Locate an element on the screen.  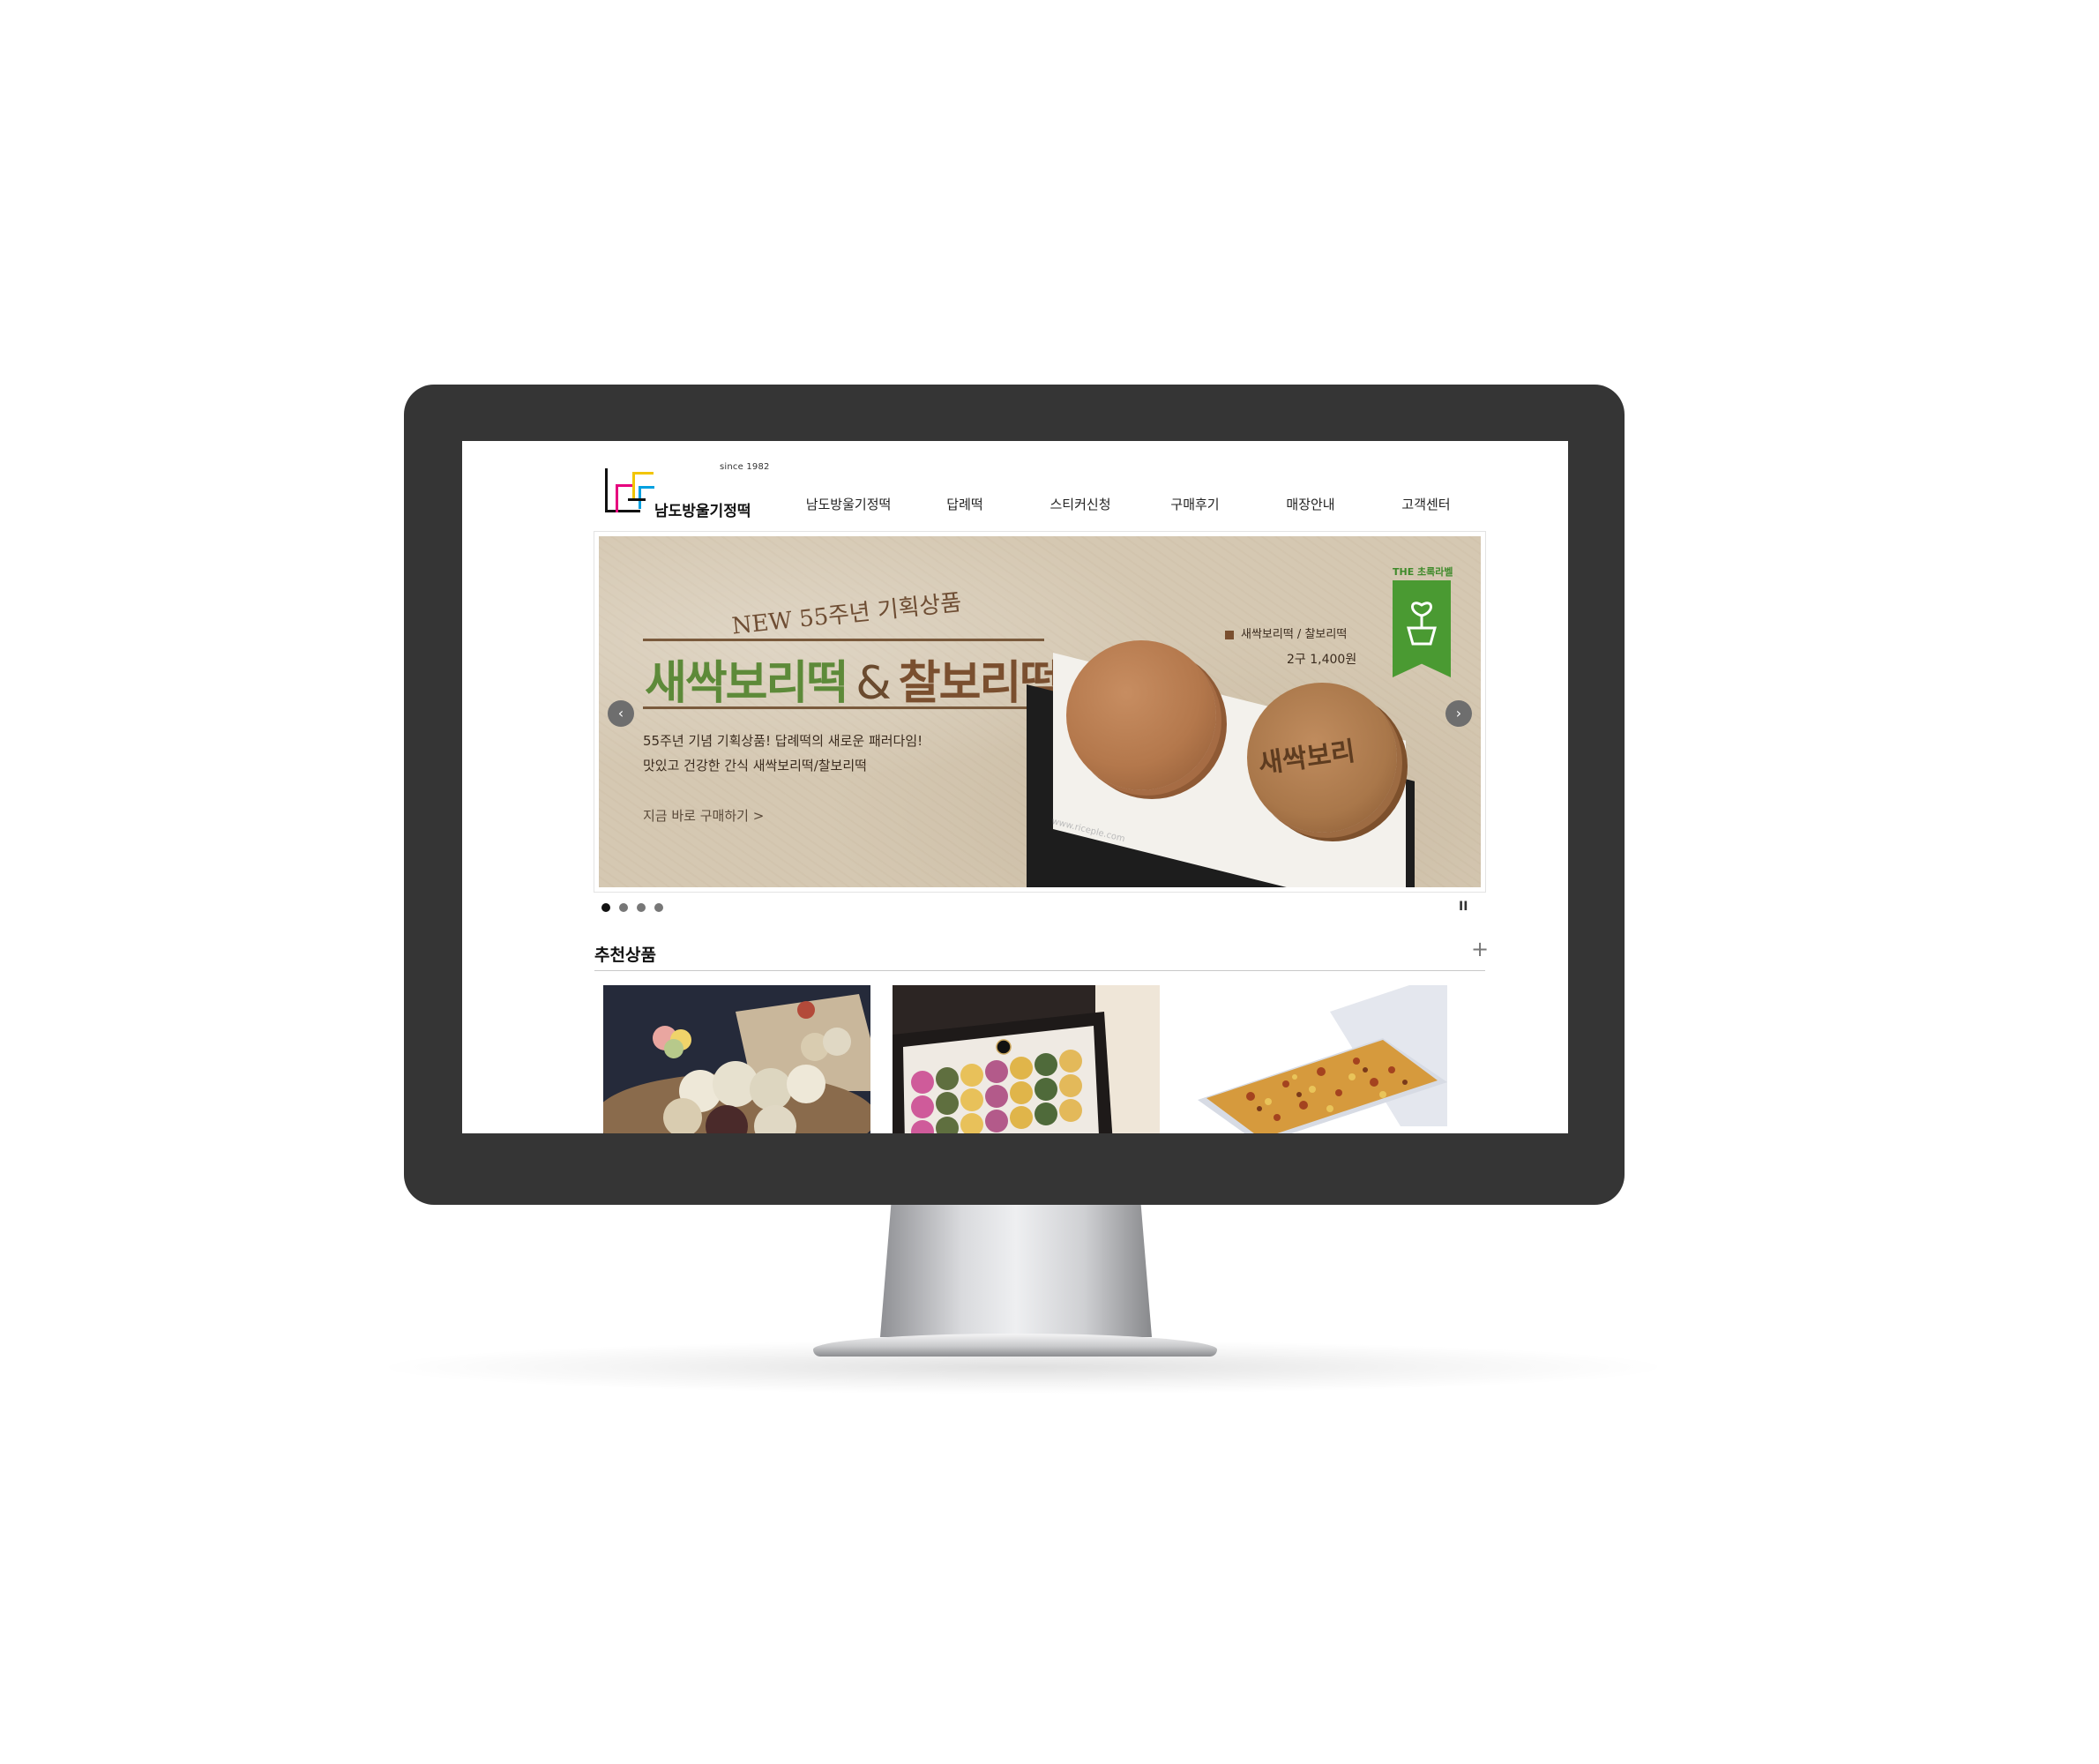
banner-product-price: 2구 1,400원 is located at coordinates (1322, 660).